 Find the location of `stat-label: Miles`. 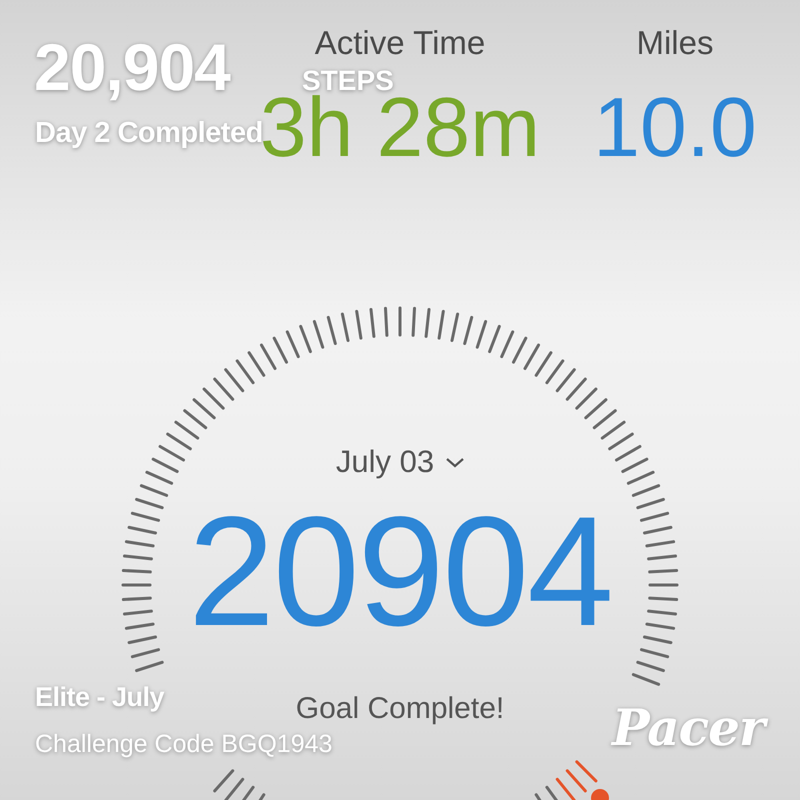

stat-label: Miles is located at coordinates (675, 43).